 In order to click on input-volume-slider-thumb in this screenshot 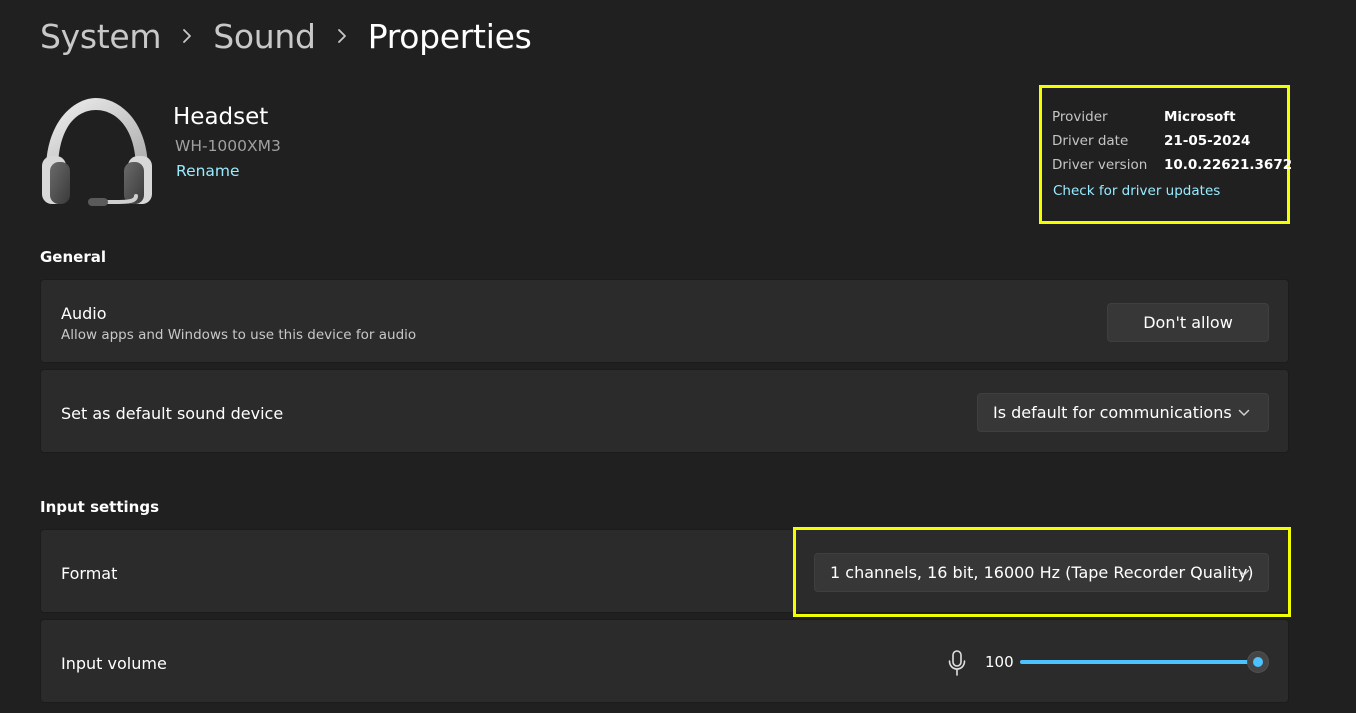, I will do `click(1258, 662)`.